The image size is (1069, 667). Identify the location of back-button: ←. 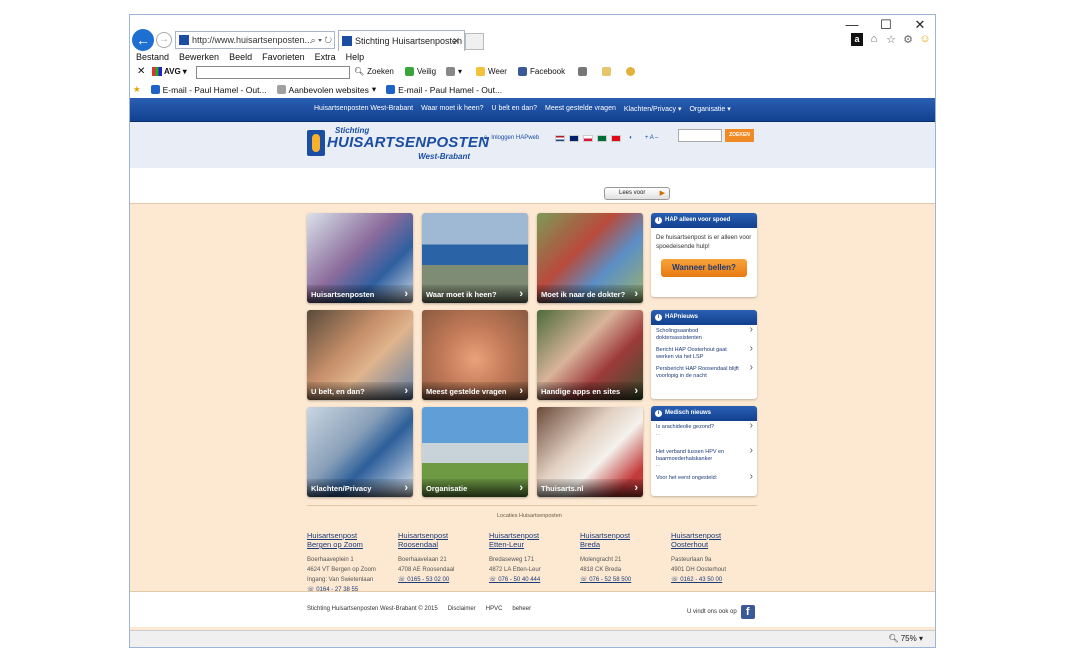
(143, 40).